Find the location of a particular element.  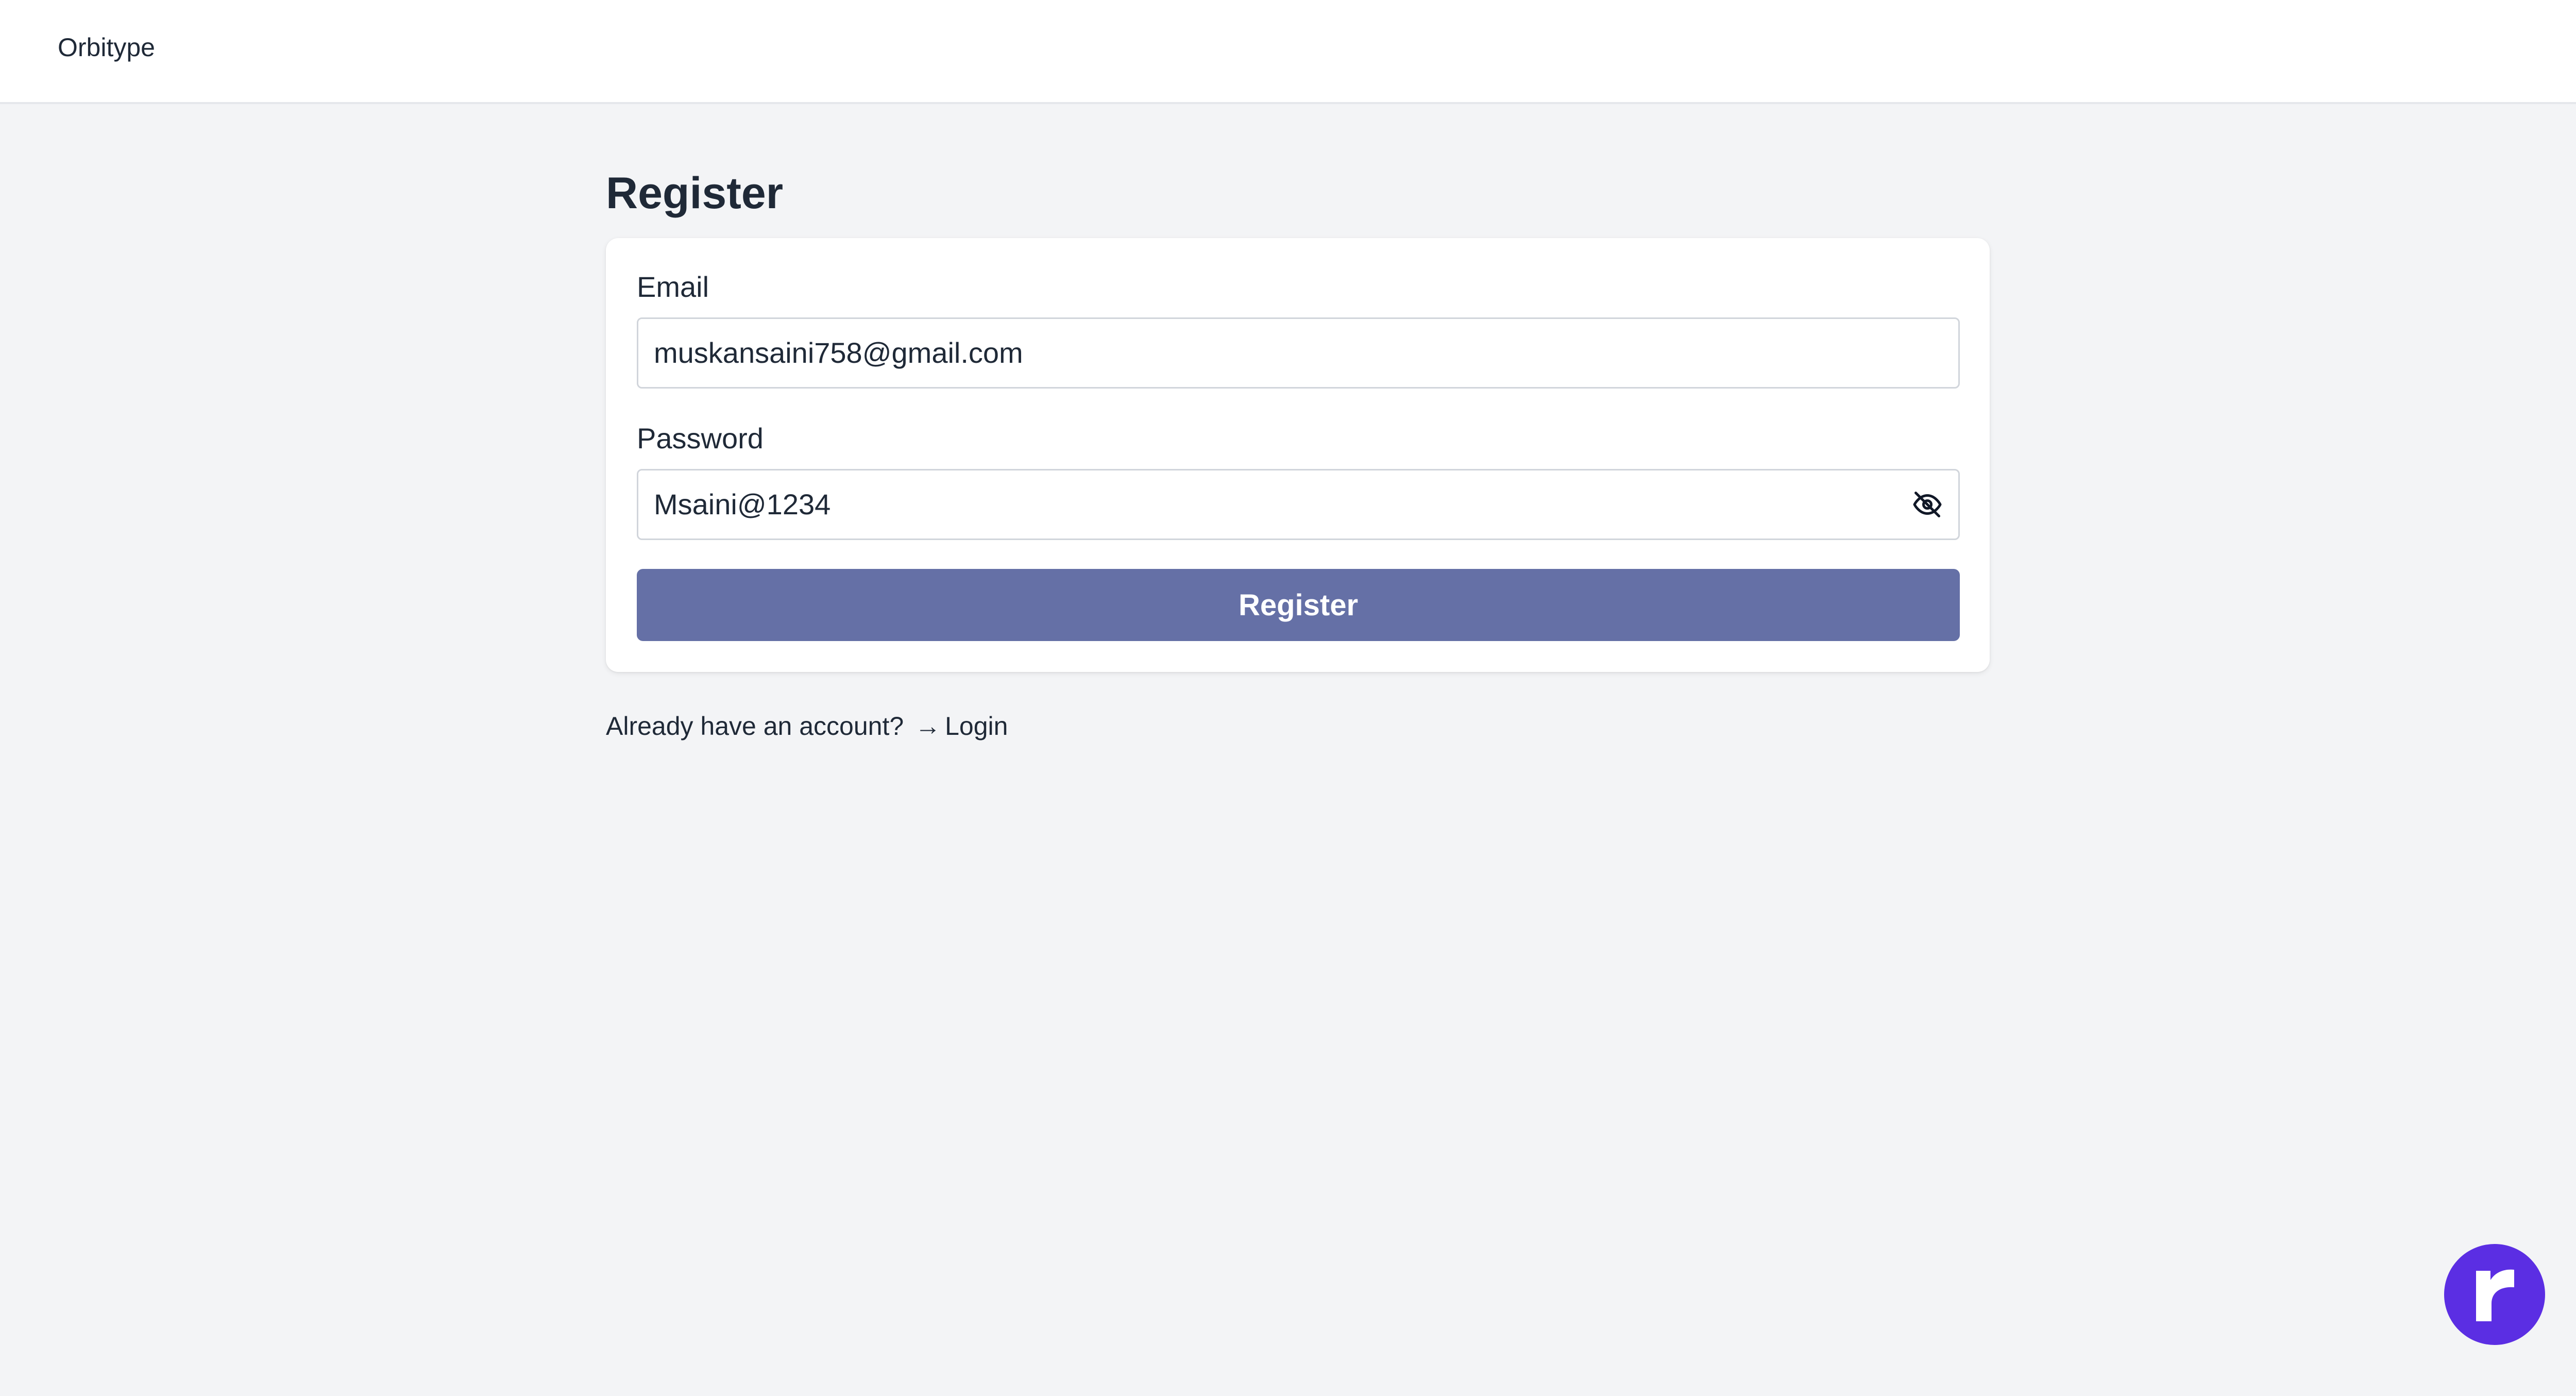

page-title: Register is located at coordinates (695, 193).